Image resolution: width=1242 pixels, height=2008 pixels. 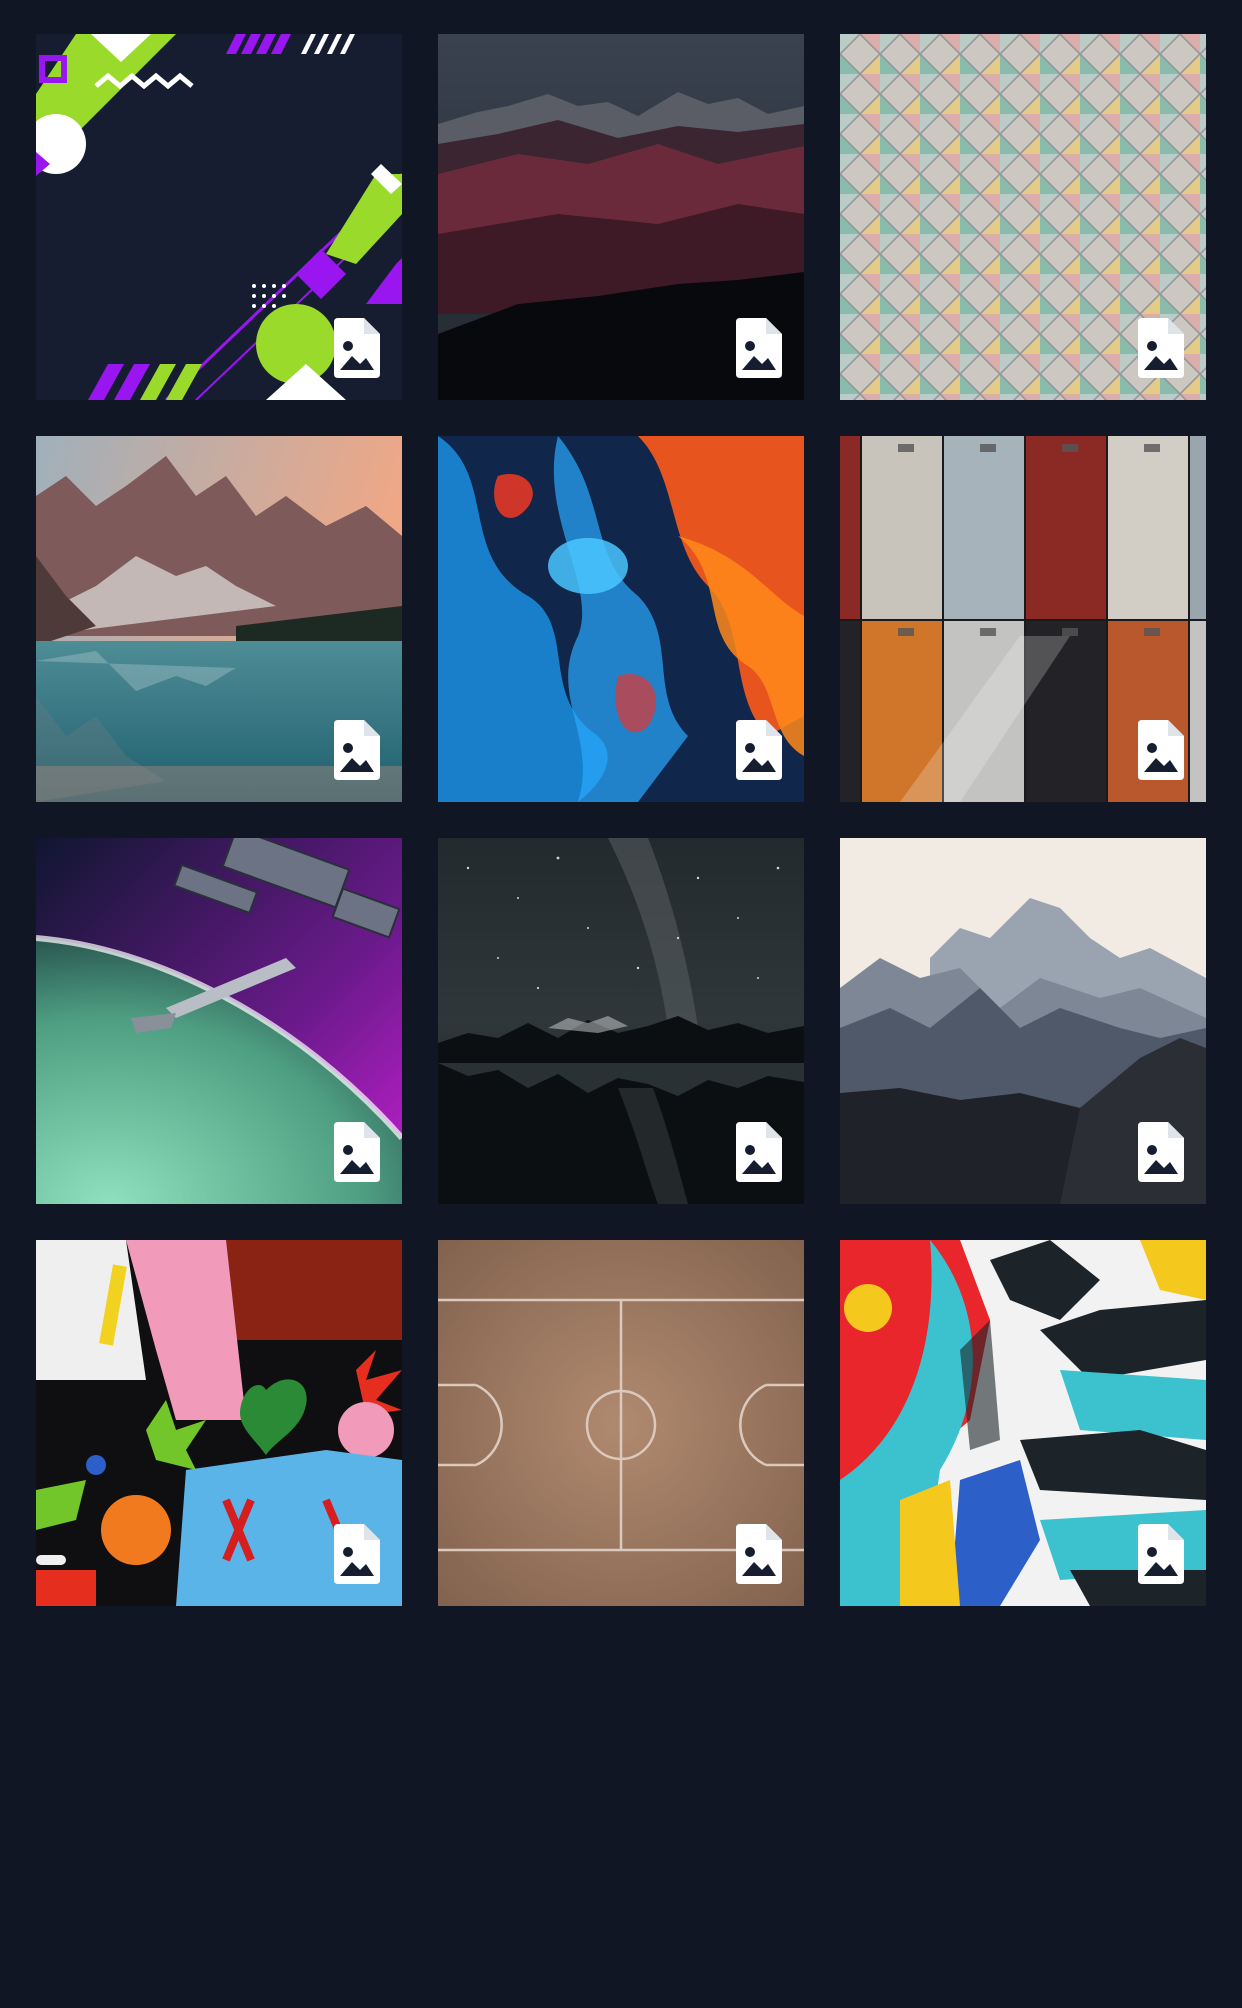 What do you see at coordinates (621, 1423) in the screenshot?
I see `image-tile-basketball-court` at bounding box center [621, 1423].